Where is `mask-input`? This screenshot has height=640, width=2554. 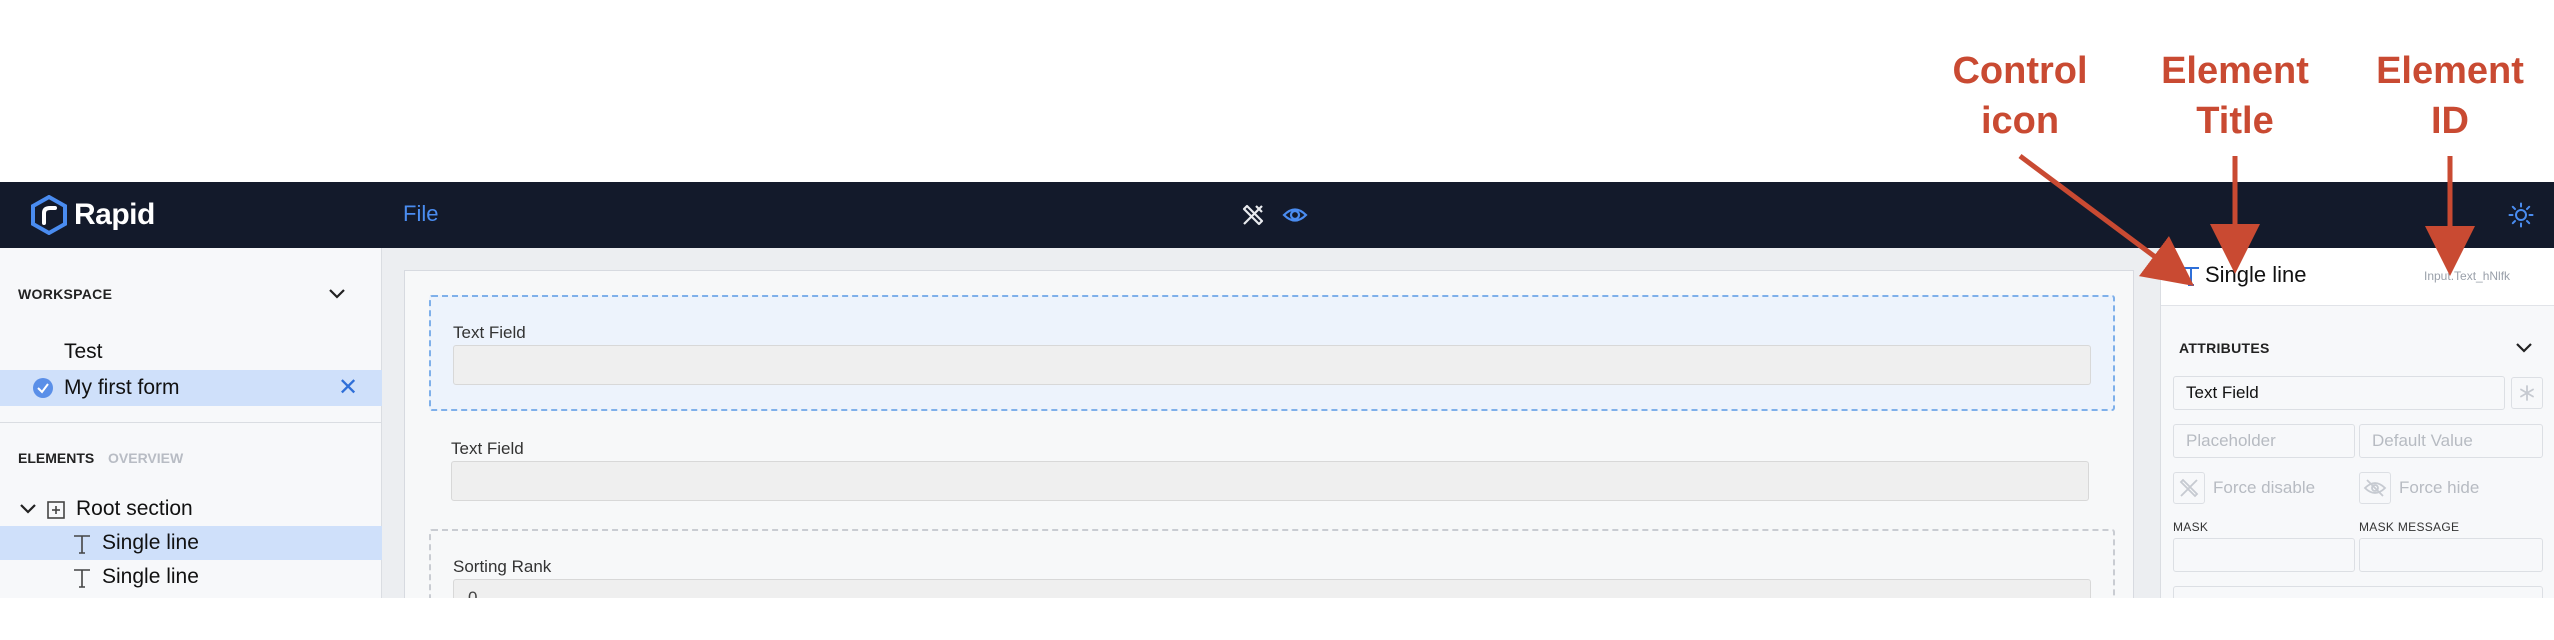 mask-input is located at coordinates (2264, 555).